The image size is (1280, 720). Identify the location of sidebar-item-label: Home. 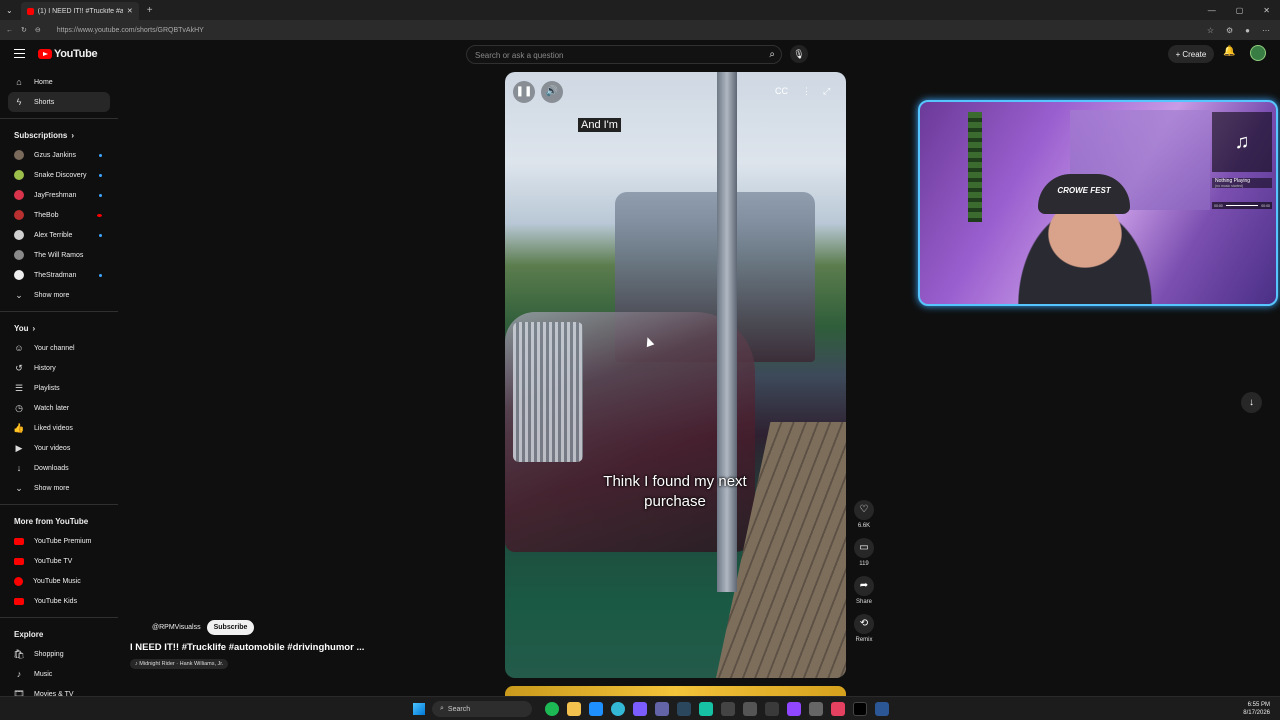
(43, 82).